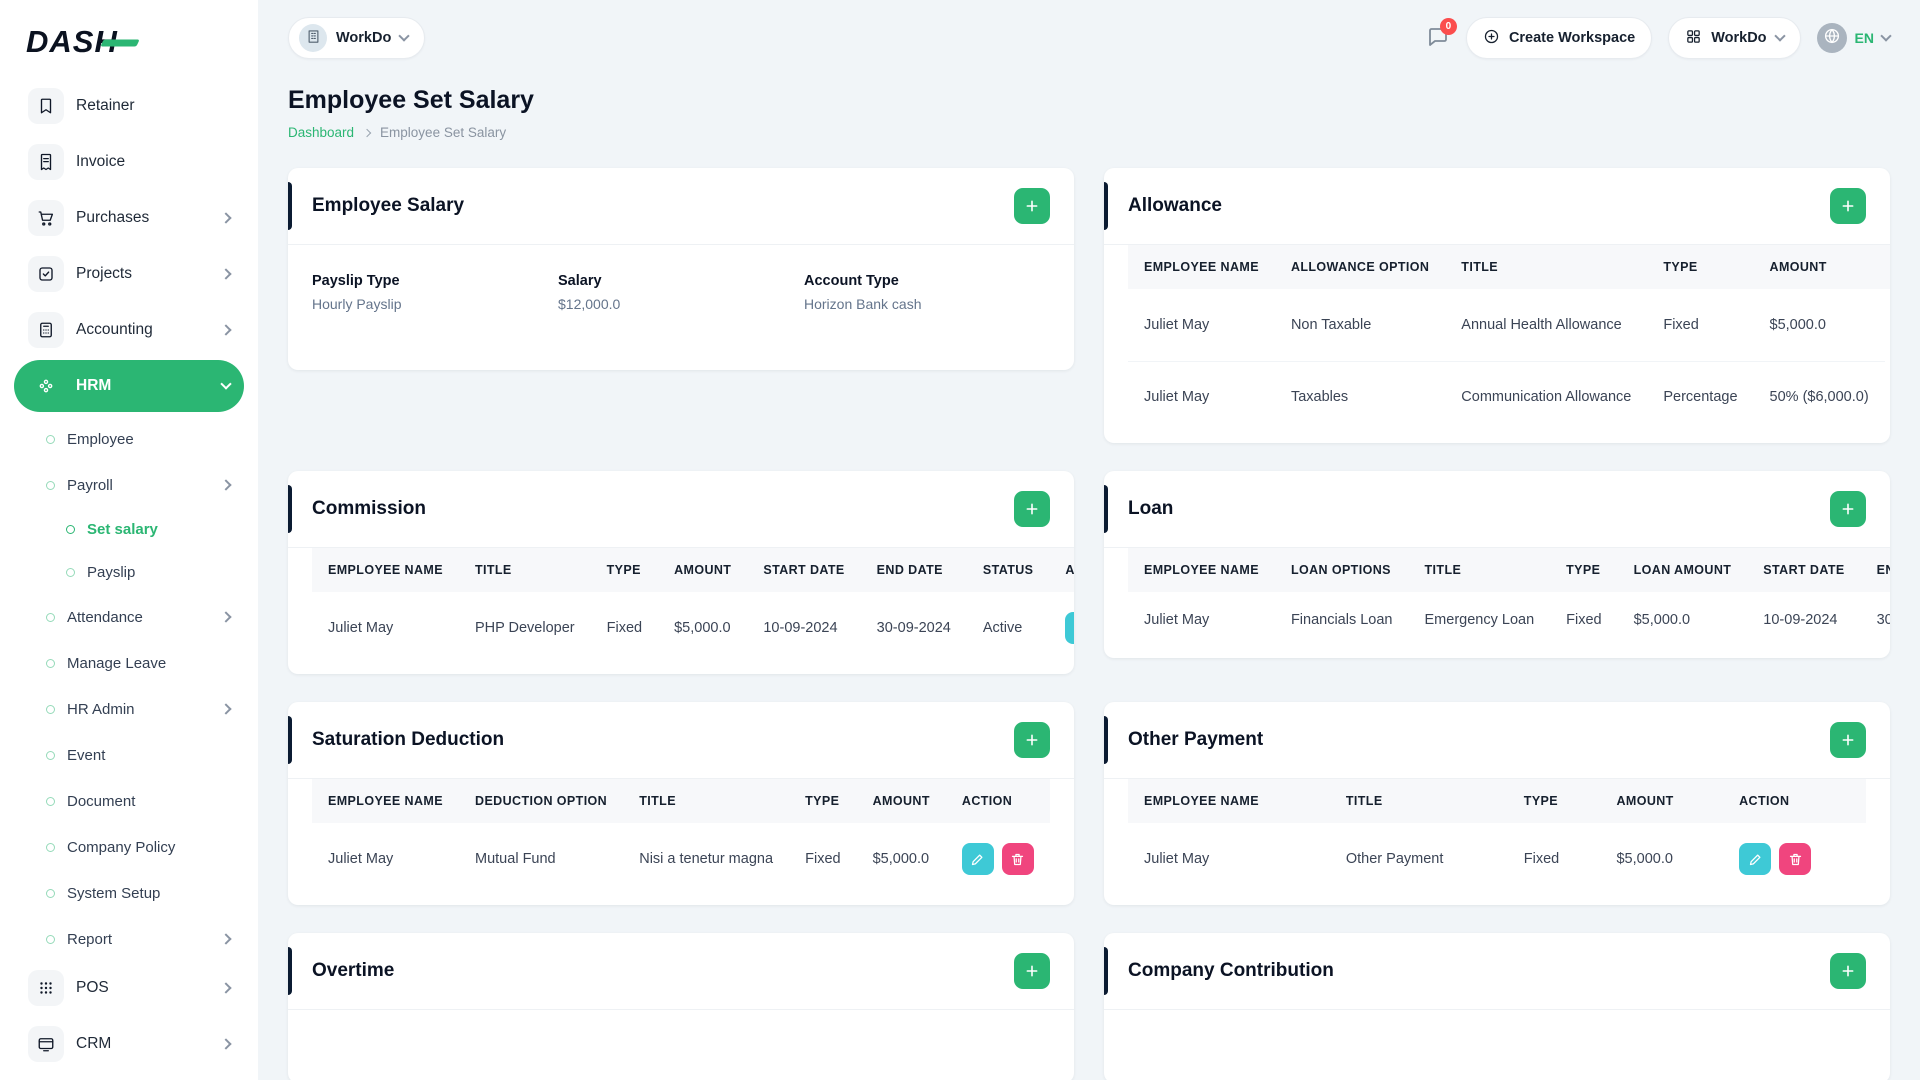 This screenshot has width=1920, height=1080. Describe the element at coordinates (129, 1044) in the screenshot. I see `sidebar-item-crm: CRM` at that location.